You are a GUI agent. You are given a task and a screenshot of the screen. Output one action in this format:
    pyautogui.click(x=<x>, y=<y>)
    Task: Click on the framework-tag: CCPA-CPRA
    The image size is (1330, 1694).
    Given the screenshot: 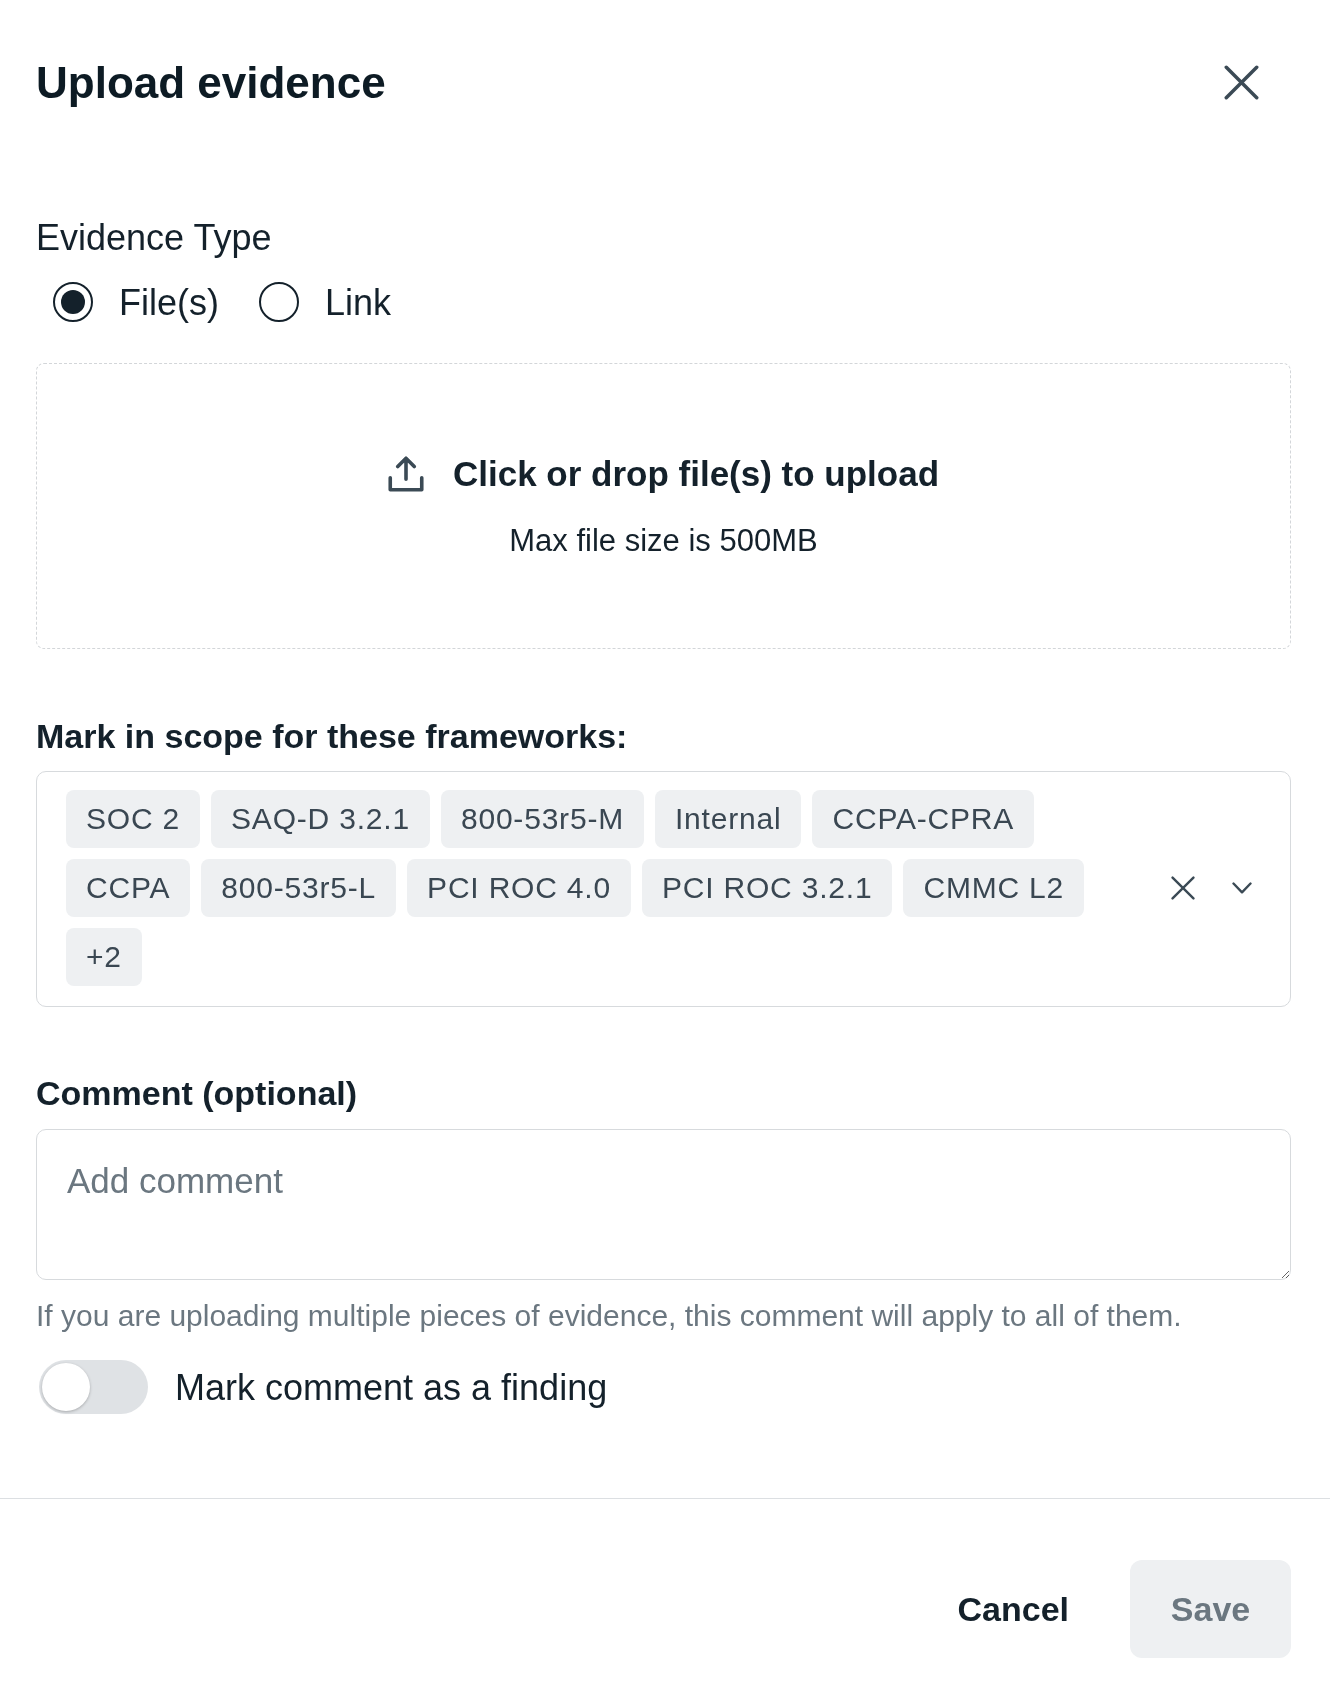 What is the action you would take?
    pyautogui.click(x=923, y=819)
    